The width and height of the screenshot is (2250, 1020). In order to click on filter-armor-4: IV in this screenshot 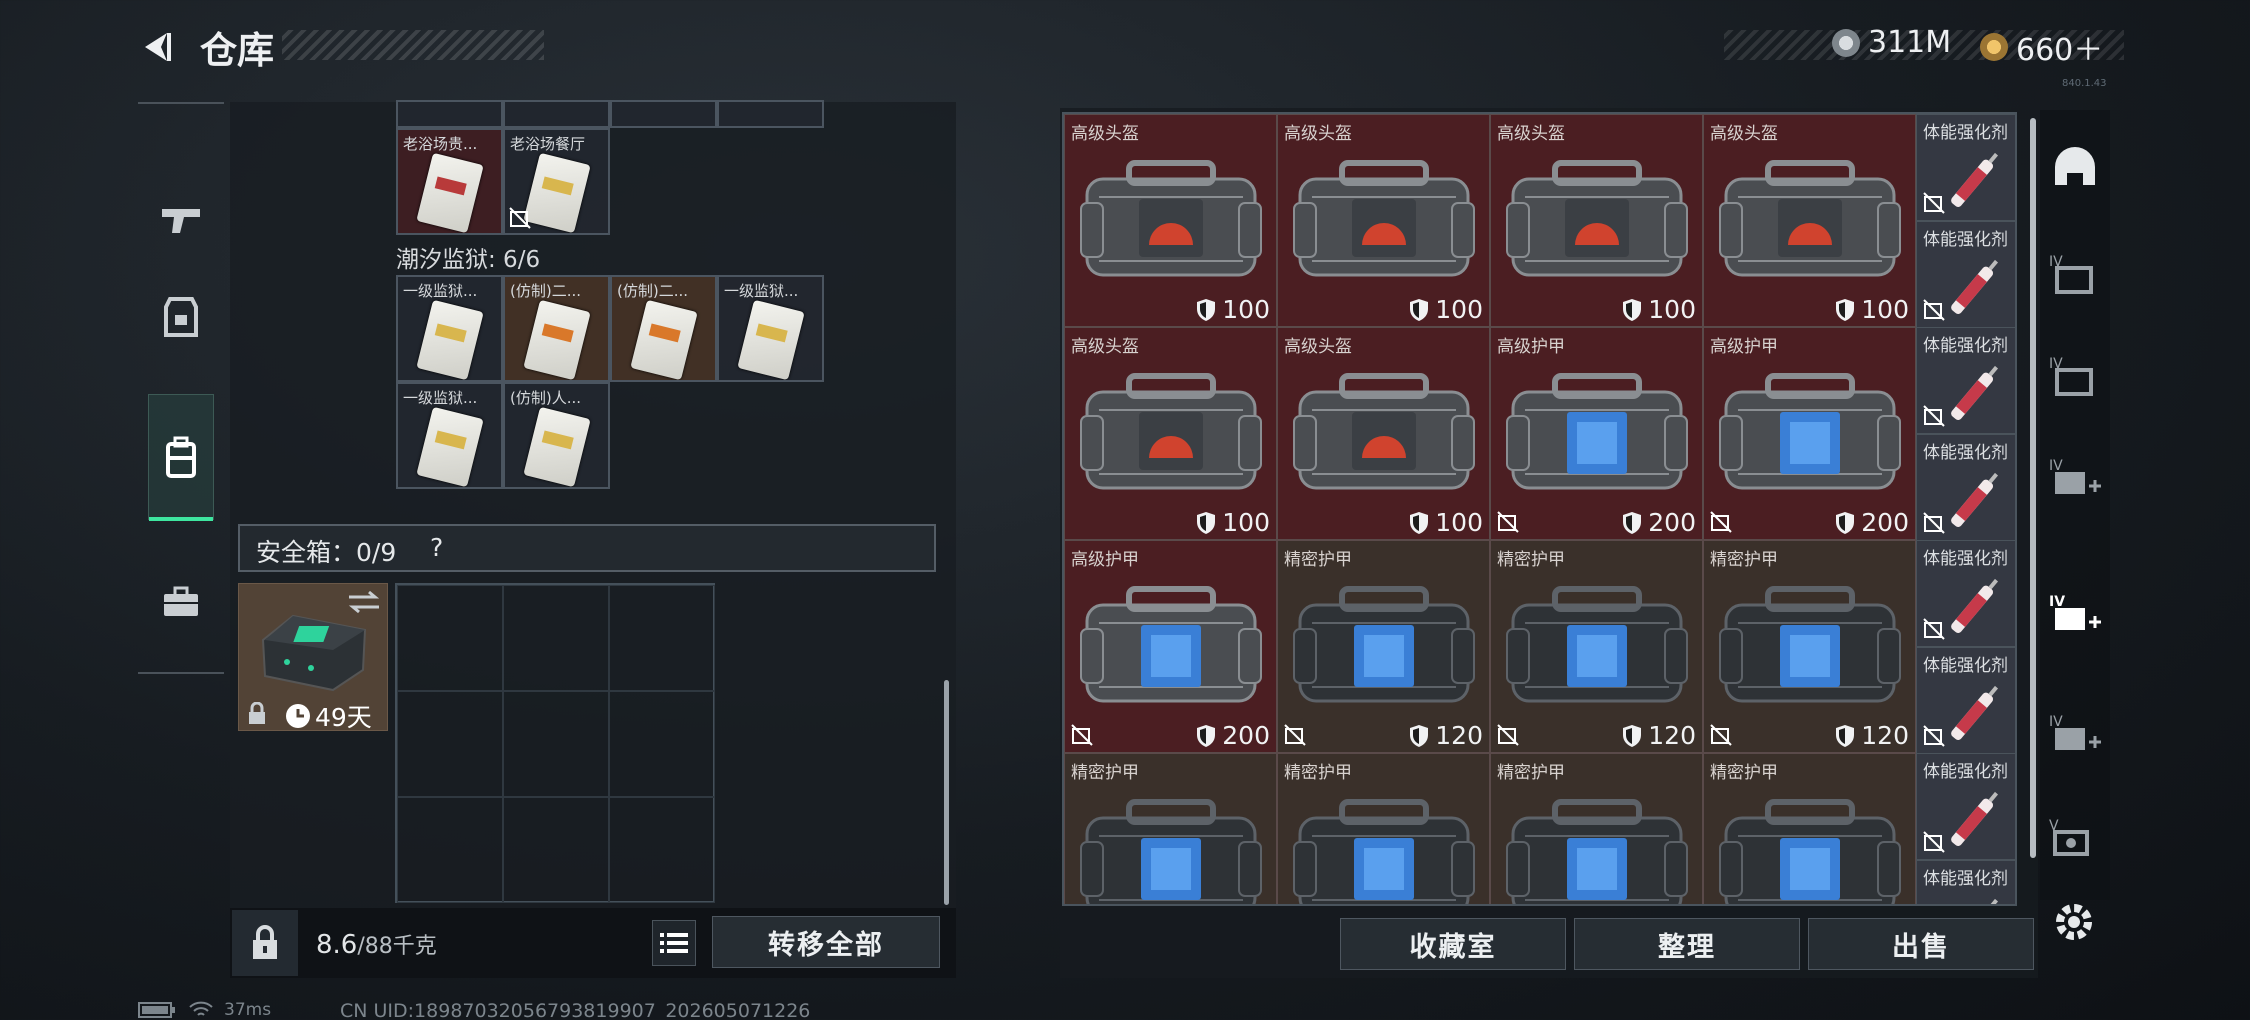, I will do `click(2075, 274)`.